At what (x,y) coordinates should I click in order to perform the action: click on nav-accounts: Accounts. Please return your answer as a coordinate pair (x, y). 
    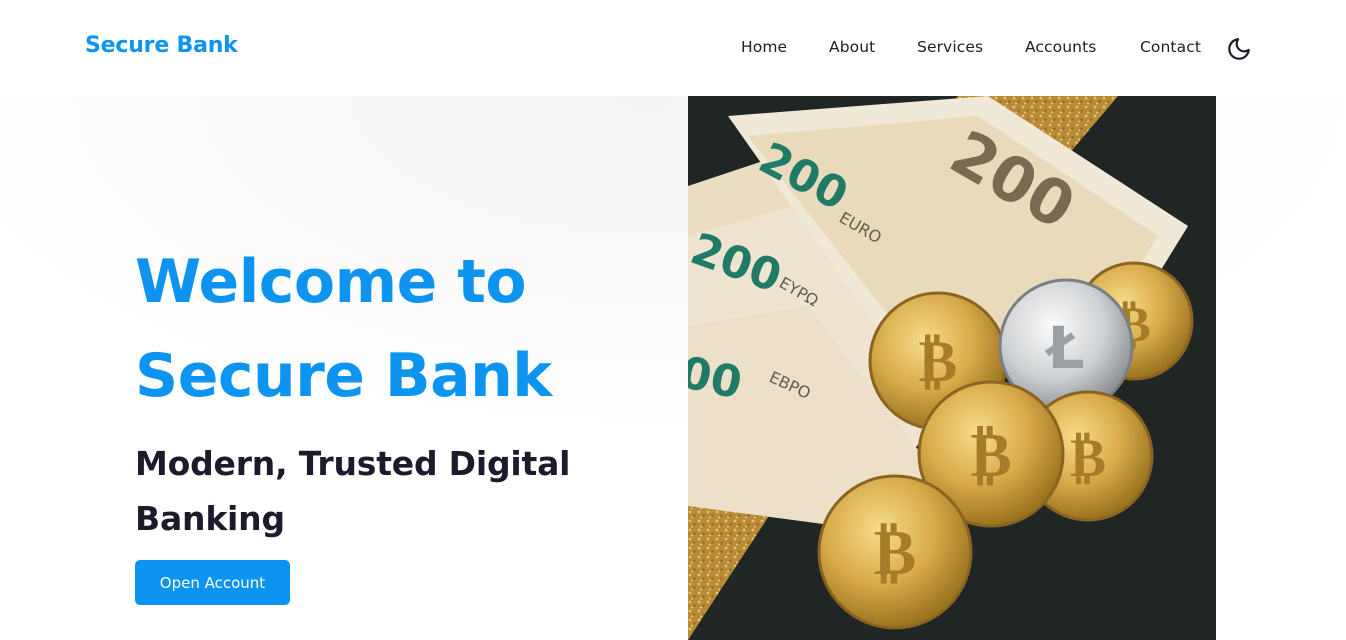
    Looking at the image, I should click on (1060, 47).